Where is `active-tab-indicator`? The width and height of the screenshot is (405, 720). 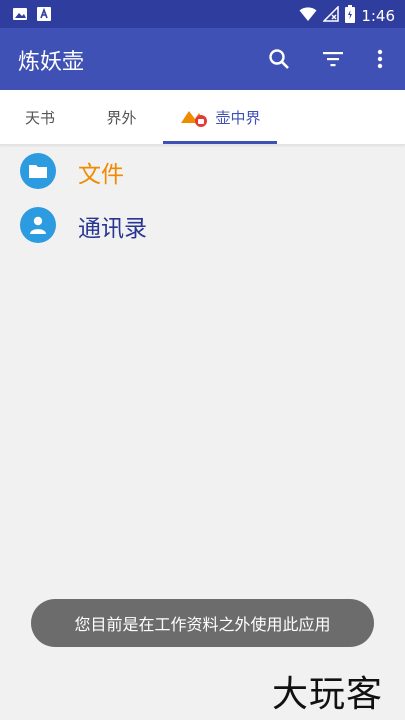
active-tab-indicator is located at coordinates (220, 142).